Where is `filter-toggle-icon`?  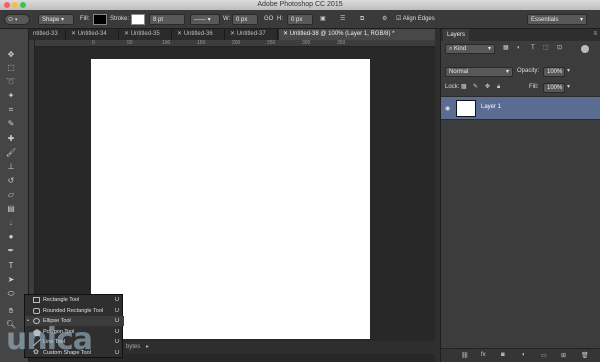
filter-toggle-icon is located at coordinates (585, 49).